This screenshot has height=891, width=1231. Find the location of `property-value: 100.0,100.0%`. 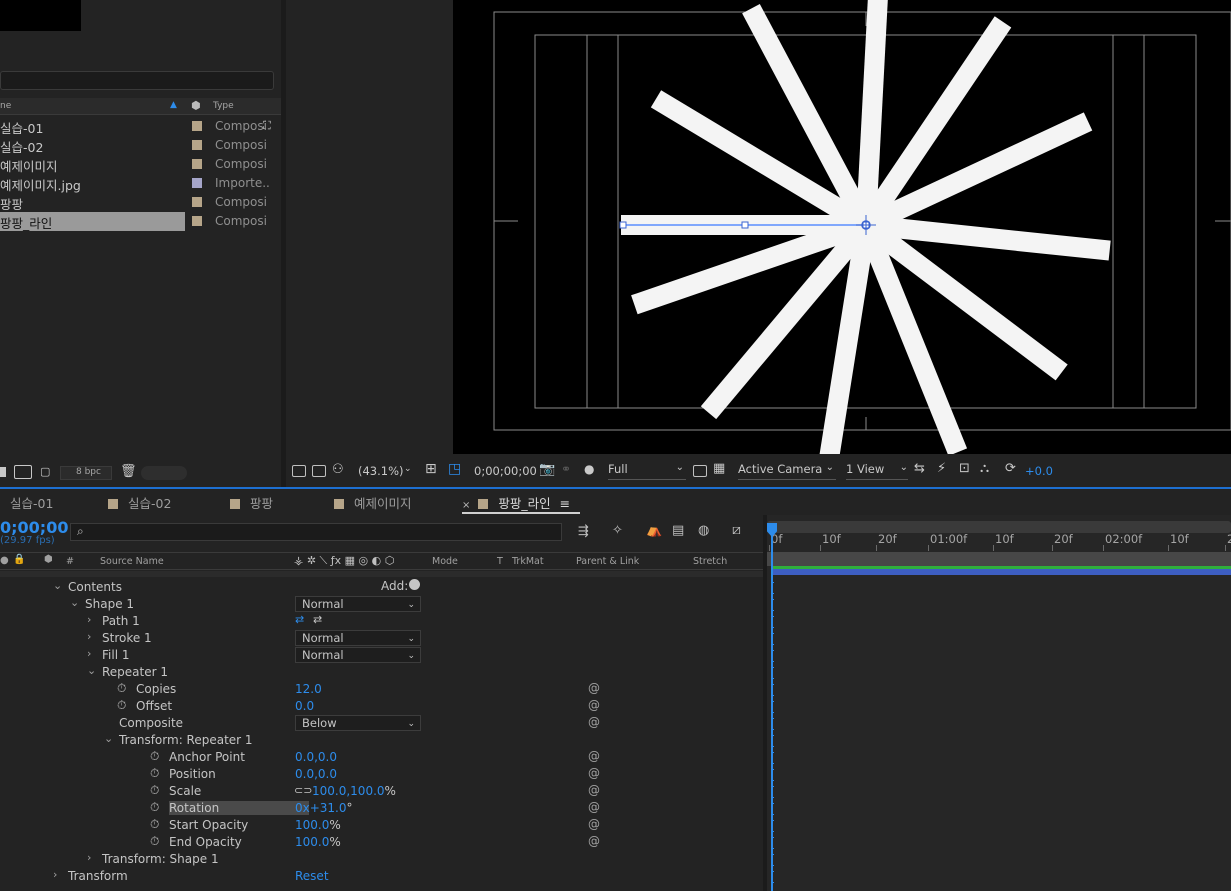

property-value: 100.0,100.0% is located at coordinates (354, 791).